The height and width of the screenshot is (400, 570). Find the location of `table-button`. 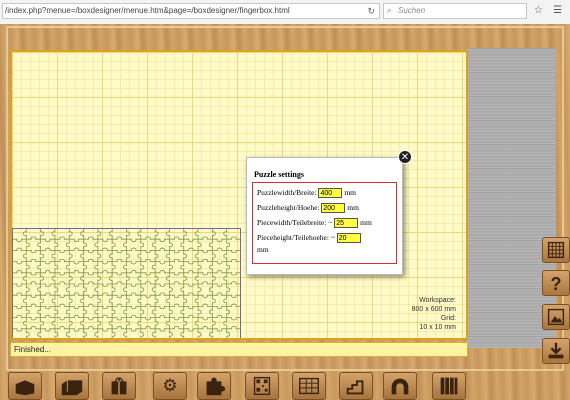

table-button is located at coordinates (309, 386).